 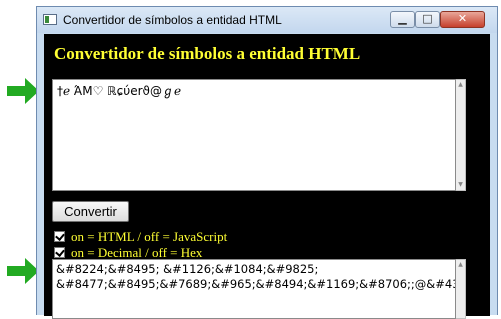 I want to click on decimal-hex-checkbox, so click(x=59, y=252).